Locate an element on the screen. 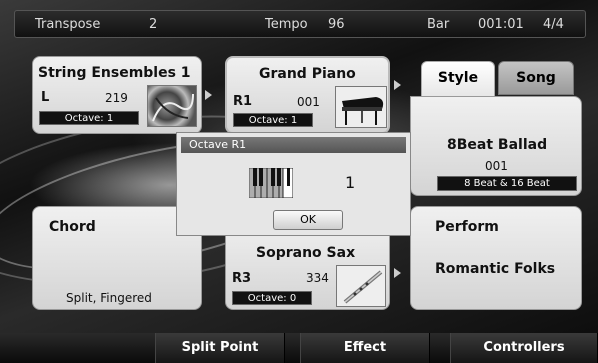 Image resolution: width=598 pixels, height=363 pixels. keyboard-icon is located at coordinates (271, 183).